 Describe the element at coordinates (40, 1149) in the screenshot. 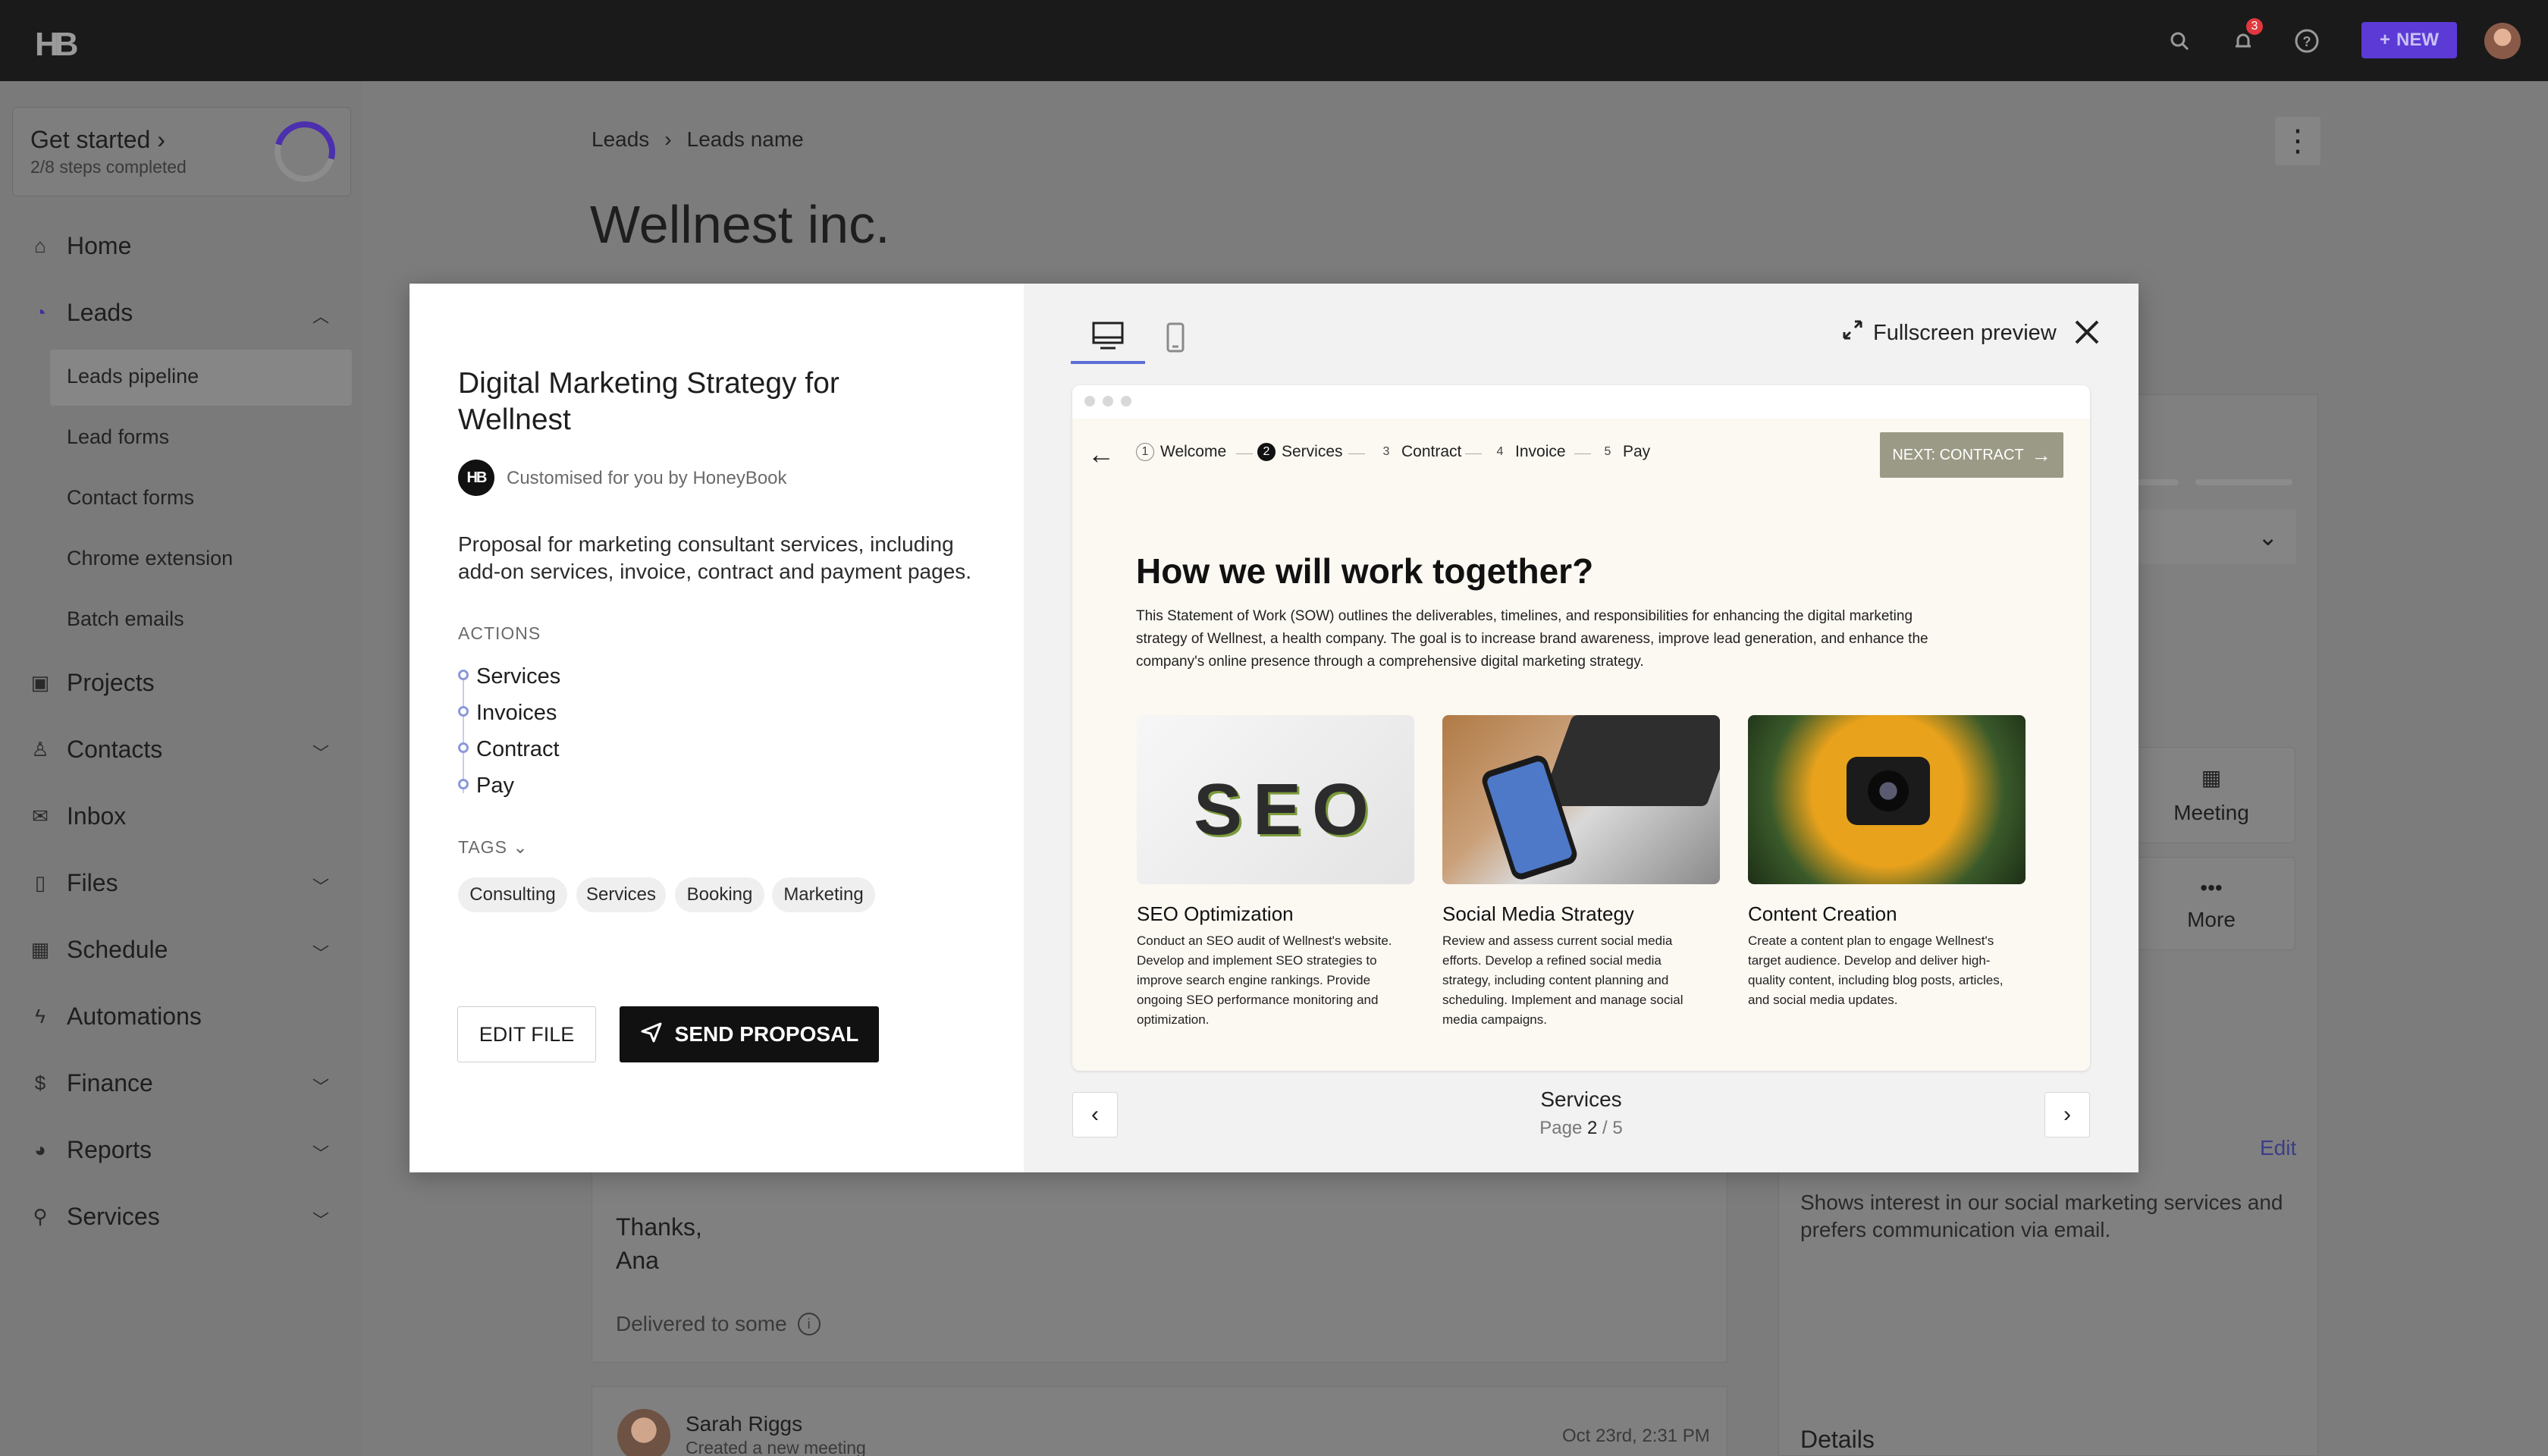

I see `chart-icon: ◕` at that location.